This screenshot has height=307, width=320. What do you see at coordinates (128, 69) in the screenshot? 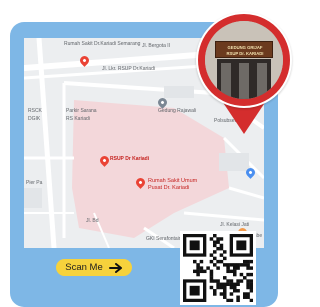
I see `map-label: Jl. Lkr. RSUP Dr.Kariadi` at bounding box center [128, 69].